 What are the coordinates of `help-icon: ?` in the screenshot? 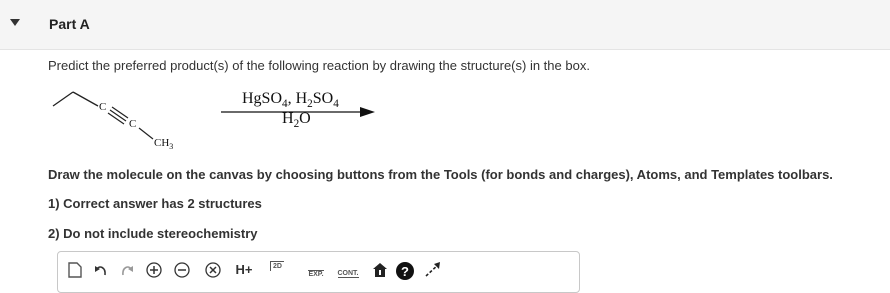 It's located at (405, 272).